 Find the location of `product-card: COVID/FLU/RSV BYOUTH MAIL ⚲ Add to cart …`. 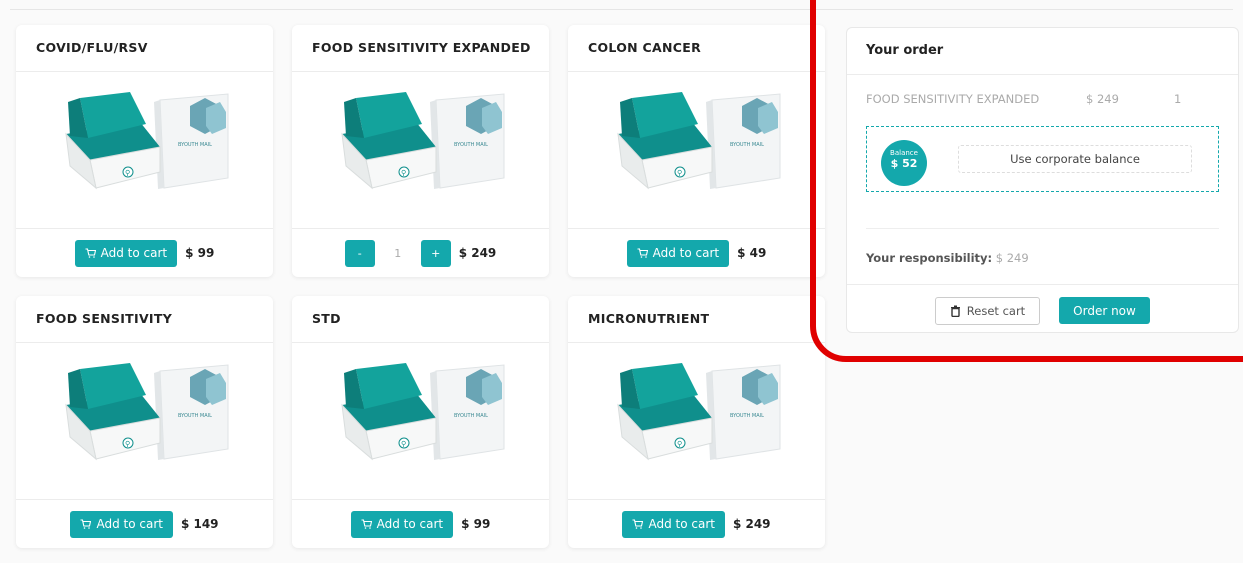

product-card: COVID/FLU/RSV BYOUTH MAIL ⚲ Add to cart … is located at coordinates (144, 151).